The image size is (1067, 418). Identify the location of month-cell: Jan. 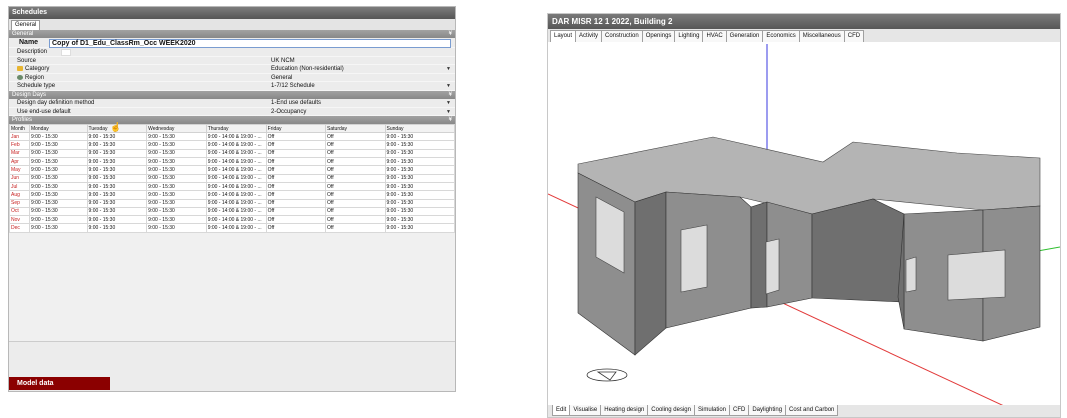
(19, 137).